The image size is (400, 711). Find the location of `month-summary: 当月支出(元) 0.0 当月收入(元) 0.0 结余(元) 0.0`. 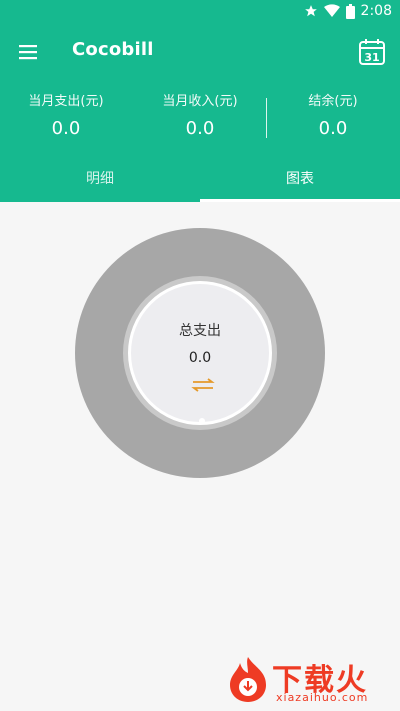

month-summary: 当月支出(元) 0.0 当月收入(元) 0.0 结余(元) 0.0 is located at coordinates (200, 118).